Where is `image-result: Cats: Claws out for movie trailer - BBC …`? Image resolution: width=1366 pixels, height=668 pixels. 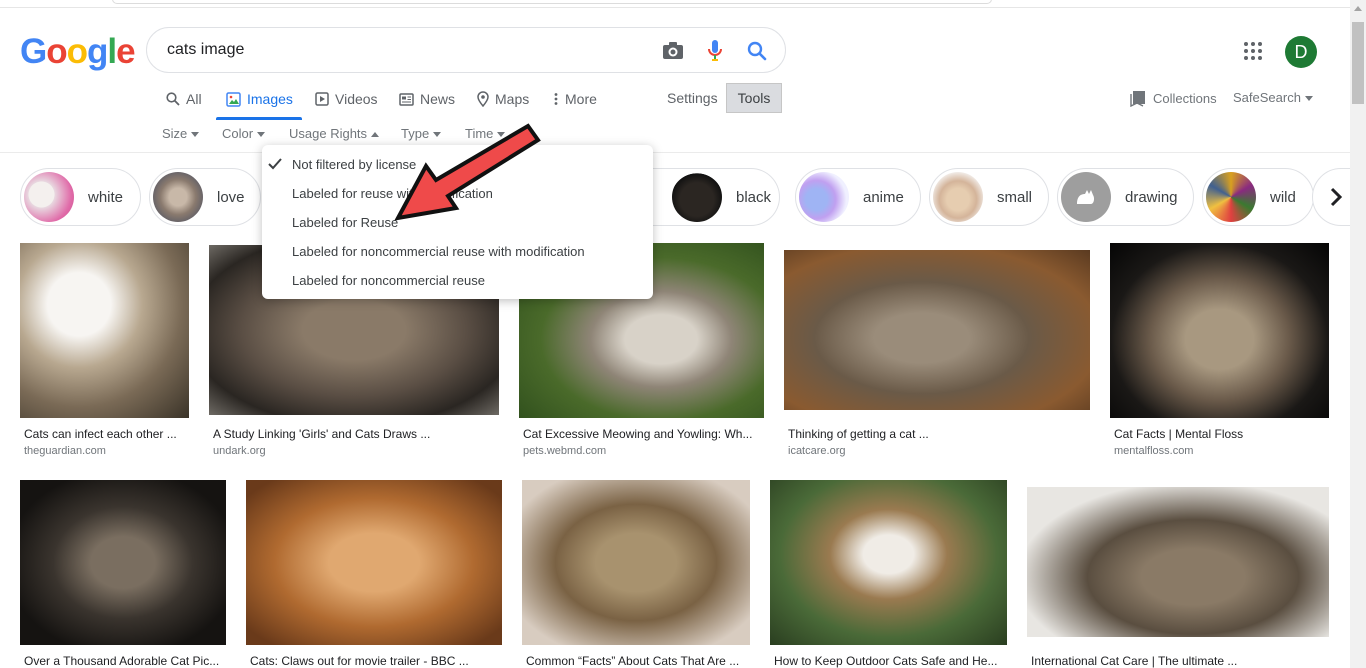
image-result: Cats: Claws out for movie trailer - BBC … is located at coordinates (374, 574).